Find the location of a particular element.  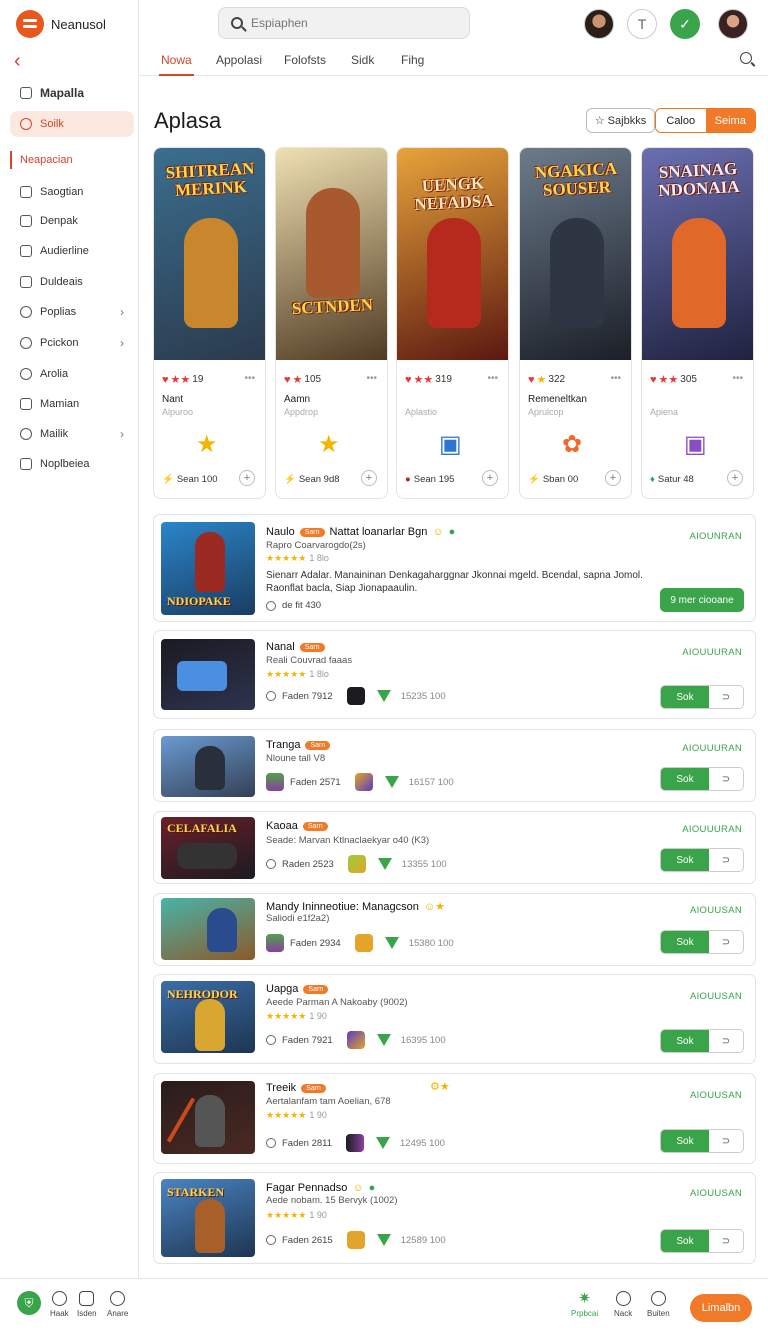

tab-new: Nowa is located at coordinates (176, 64).